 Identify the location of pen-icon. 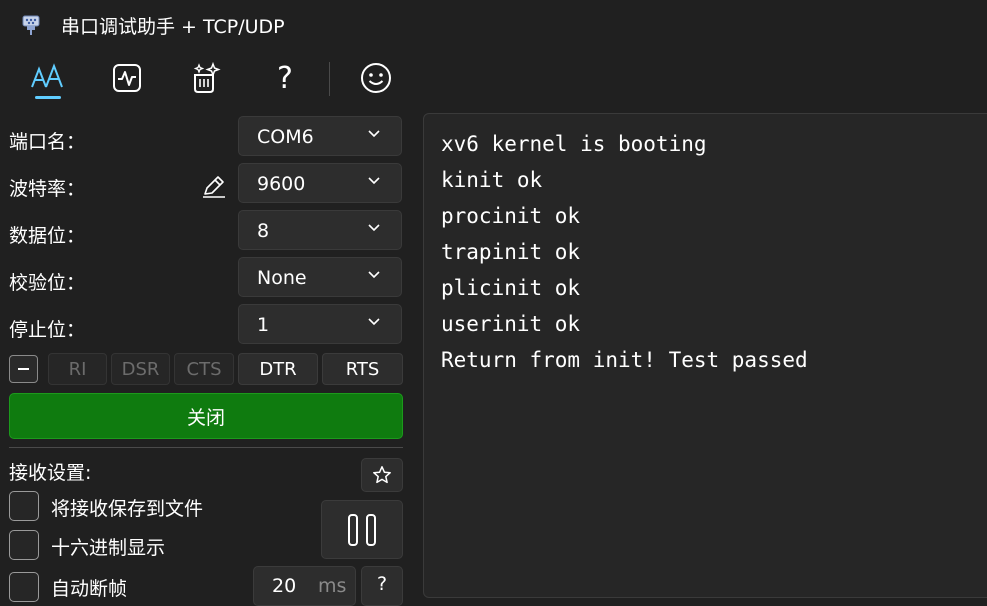
(214, 187).